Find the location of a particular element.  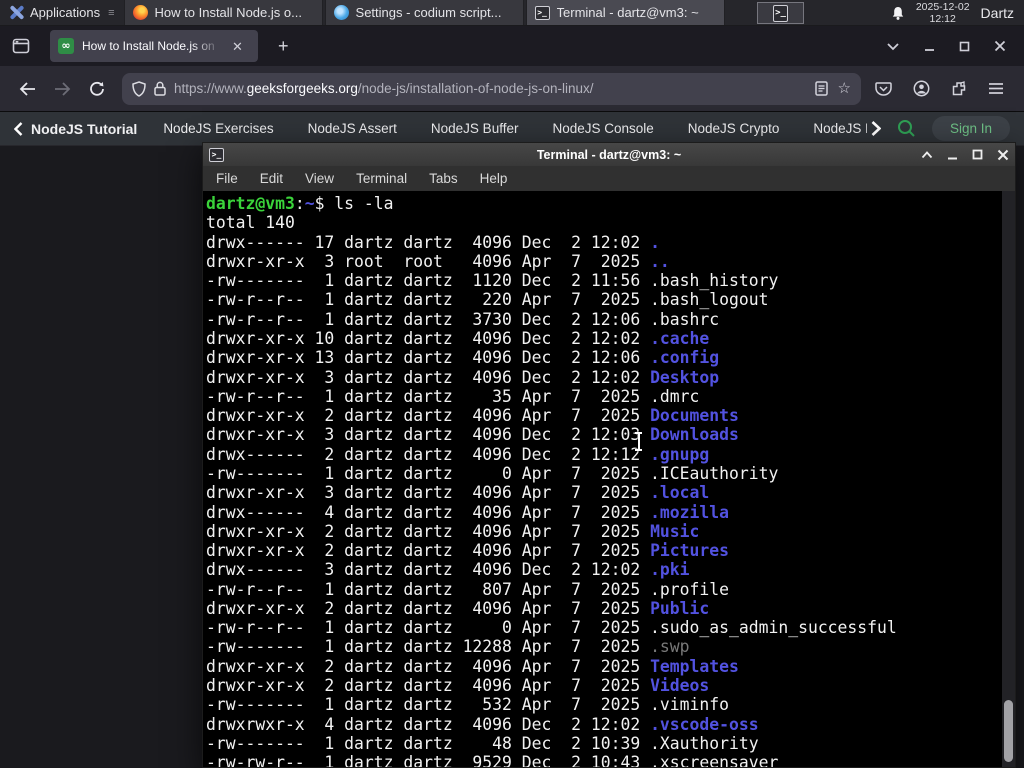

bookmark-star-icon: ☆ is located at coordinates (844, 88).